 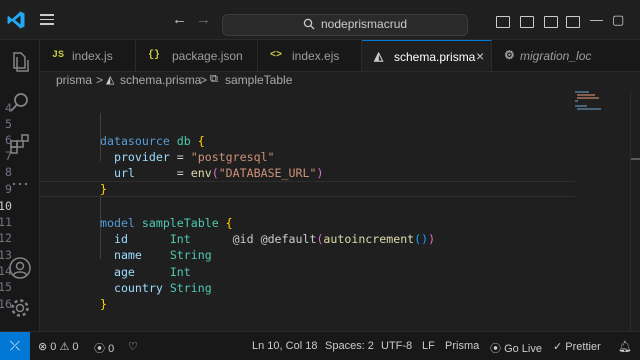 I want to click on code-line: 8 }, so click(x=290, y=171).